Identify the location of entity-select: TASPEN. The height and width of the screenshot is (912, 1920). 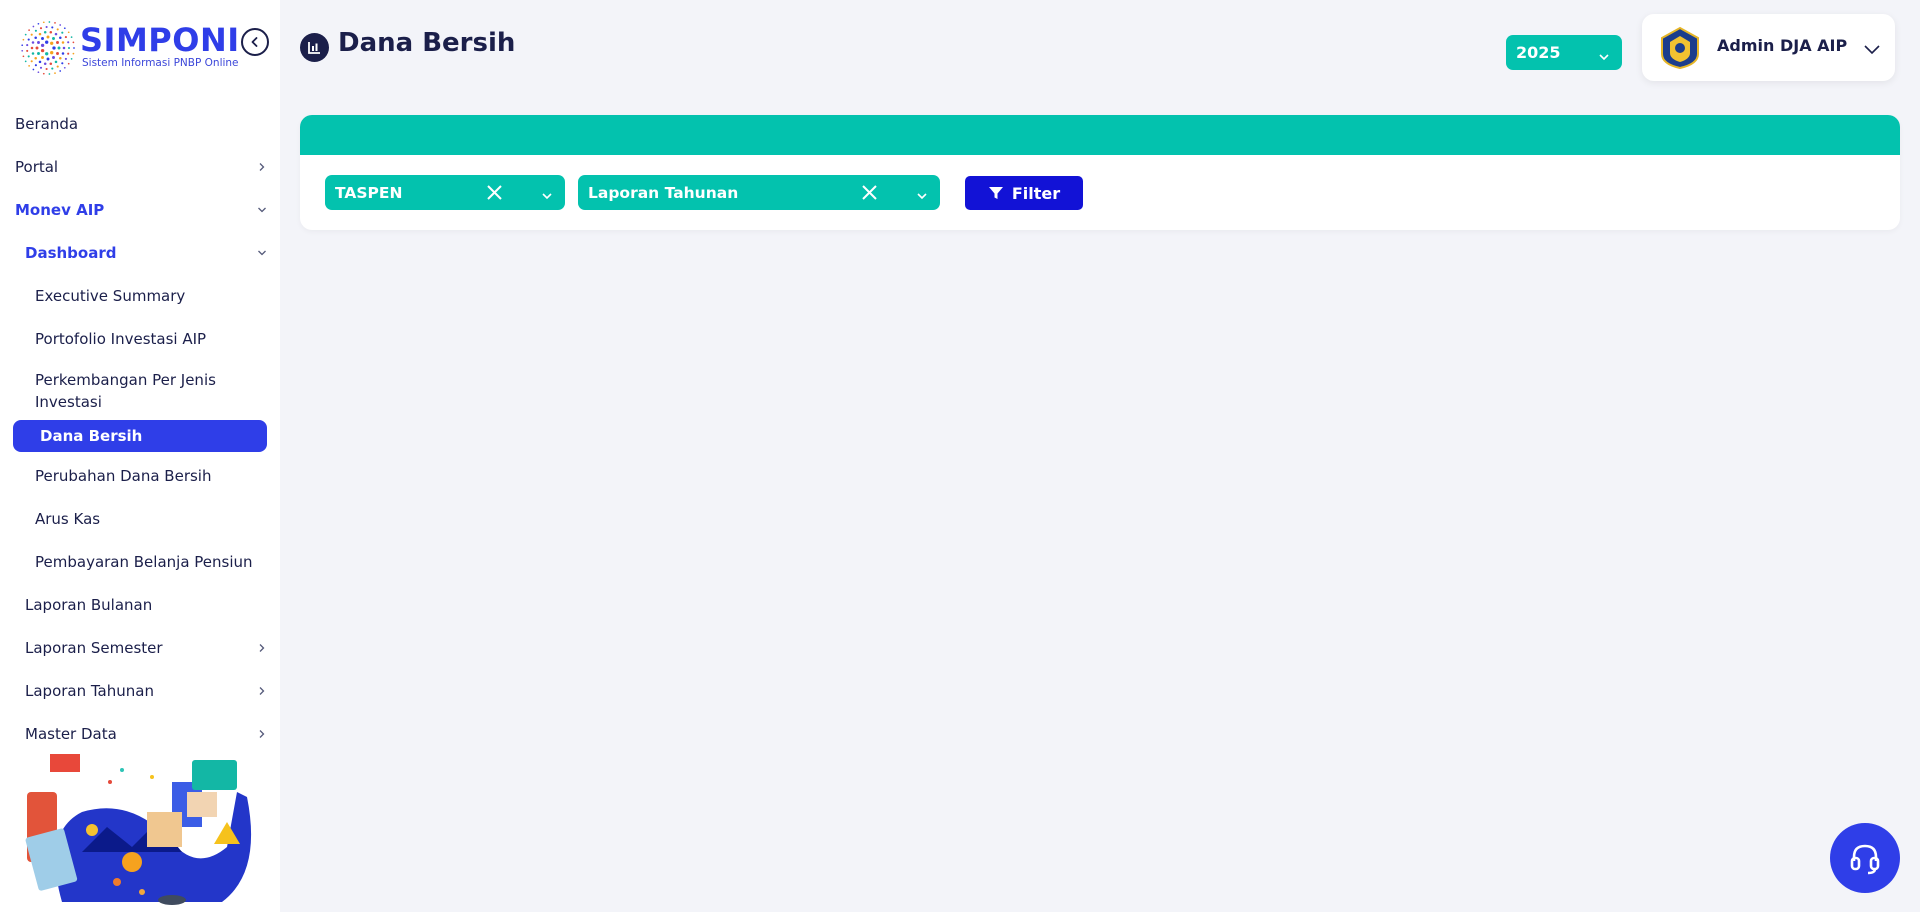
(445, 192).